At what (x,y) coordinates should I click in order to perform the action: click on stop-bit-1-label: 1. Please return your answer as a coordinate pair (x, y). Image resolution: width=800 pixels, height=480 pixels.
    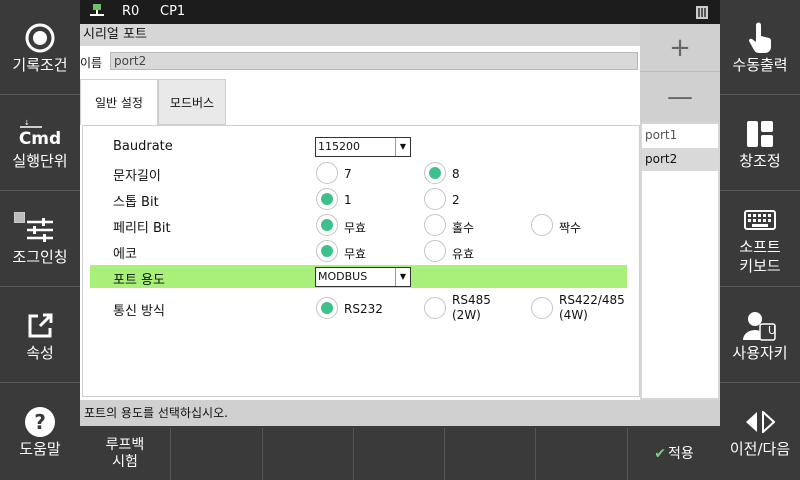
    Looking at the image, I should click on (348, 200).